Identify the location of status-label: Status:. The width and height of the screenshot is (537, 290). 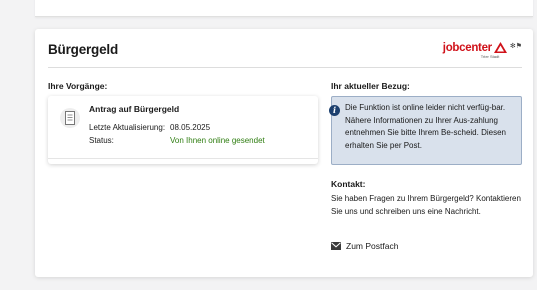
(101, 140).